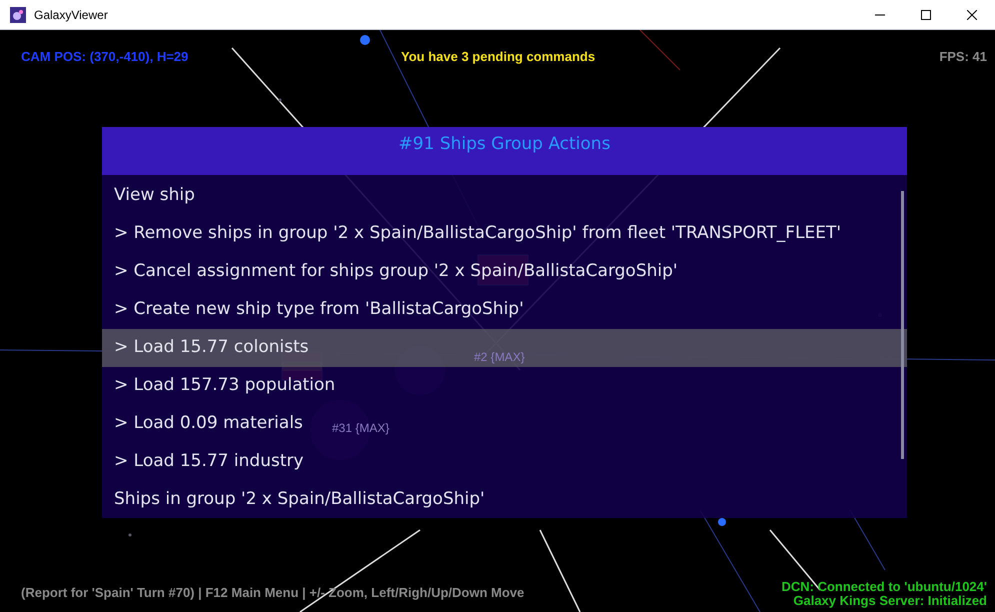  Describe the element at coordinates (361, 428) in the screenshot. I see `map-label: #31 {MAX}` at that location.